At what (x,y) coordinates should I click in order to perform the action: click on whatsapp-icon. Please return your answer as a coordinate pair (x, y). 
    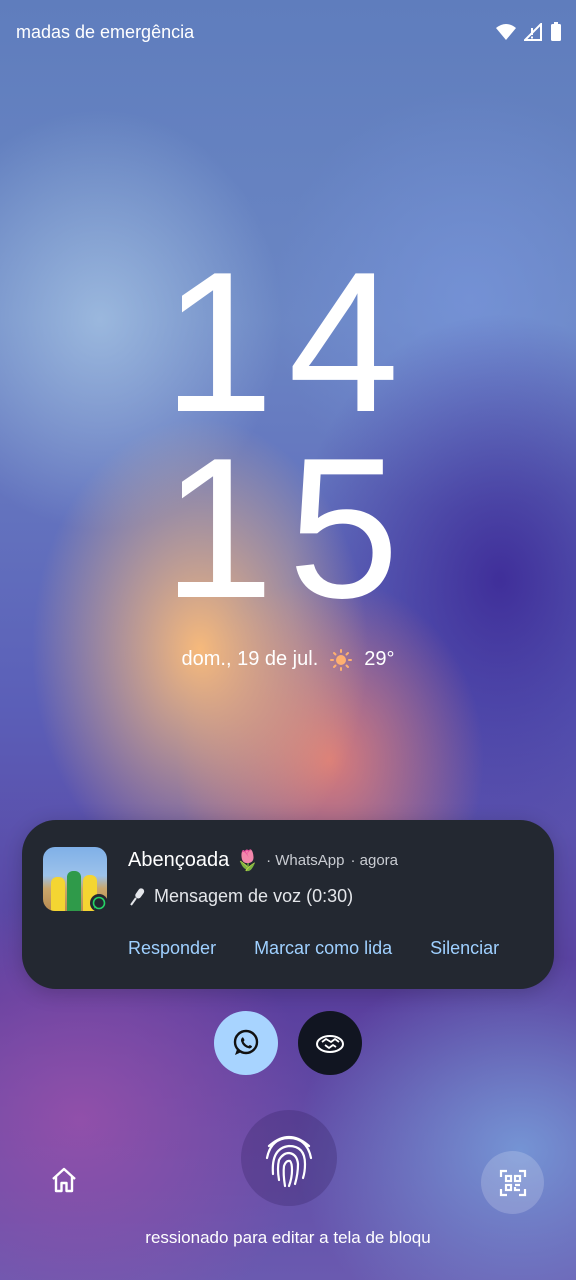
    Looking at the image, I should click on (246, 1042).